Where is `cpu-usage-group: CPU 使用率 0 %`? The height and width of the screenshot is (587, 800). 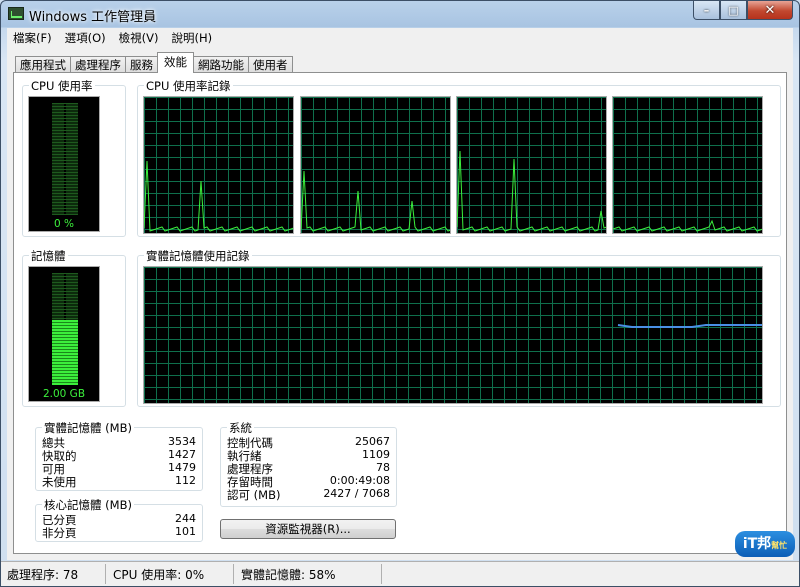
cpu-usage-group: CPU 使用率 0 % is located at coordinates (74, 157).